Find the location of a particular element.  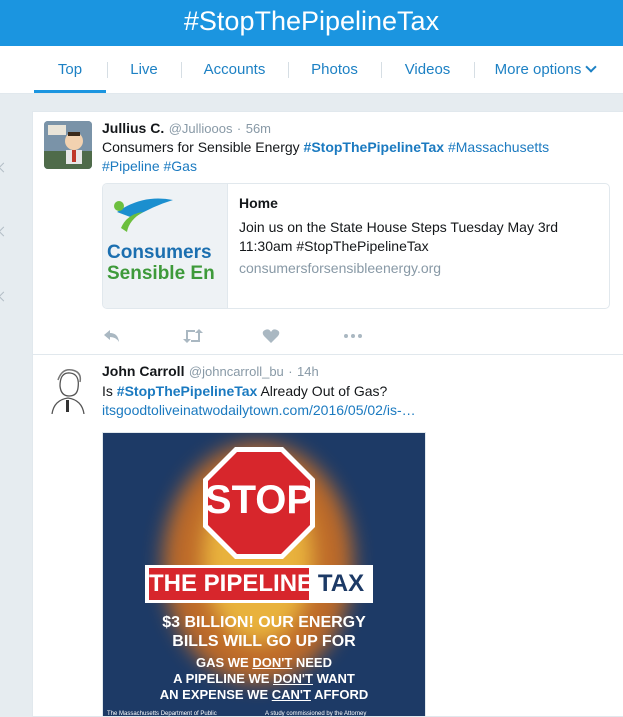

user-handle: @Julliooos is located at coordinates (201, 128).